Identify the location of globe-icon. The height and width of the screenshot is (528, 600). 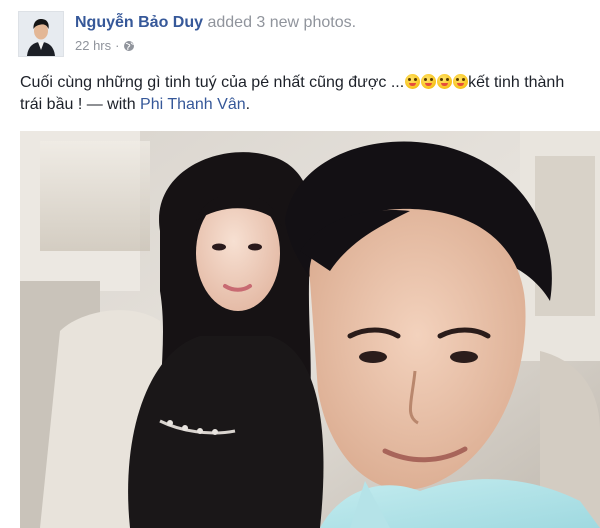
(129, 46).